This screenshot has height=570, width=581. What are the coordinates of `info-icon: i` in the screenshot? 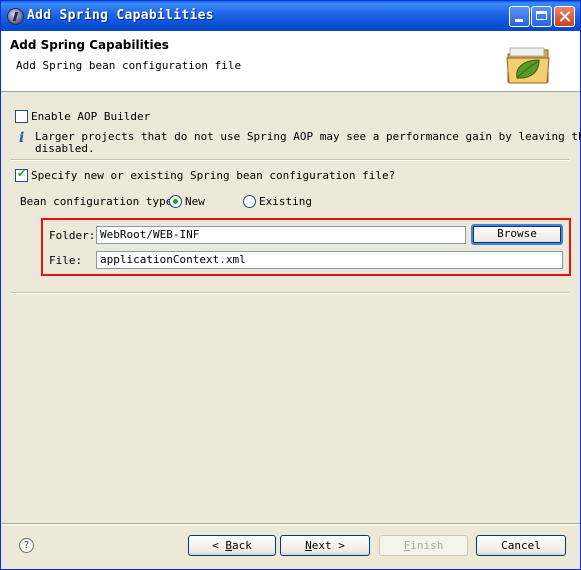 It's located at (22, 138).